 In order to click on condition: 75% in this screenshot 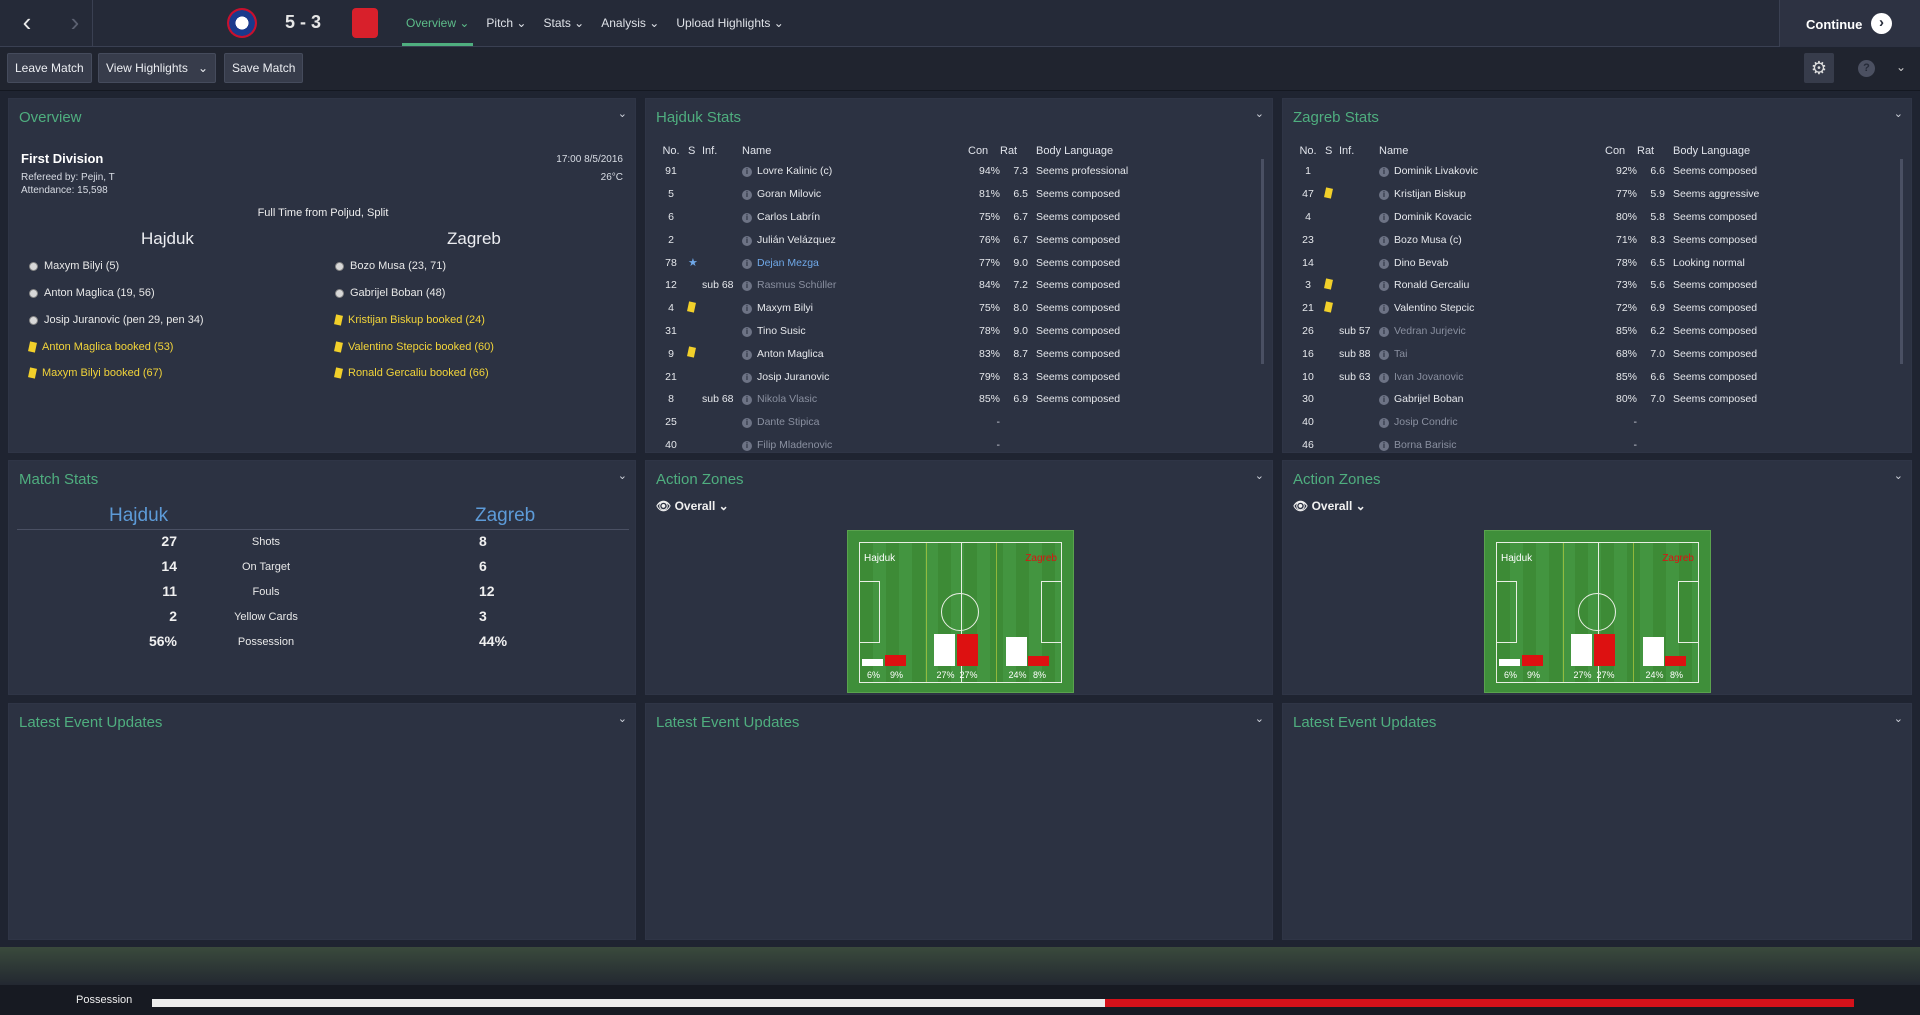, I will do `click(989, 216)`.